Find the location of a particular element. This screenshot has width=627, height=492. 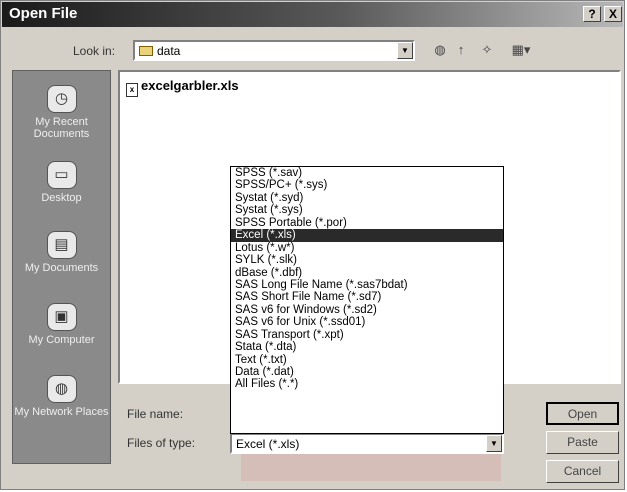

file-type-option: Systat (*.sys) is located at coordinates (367, 210).